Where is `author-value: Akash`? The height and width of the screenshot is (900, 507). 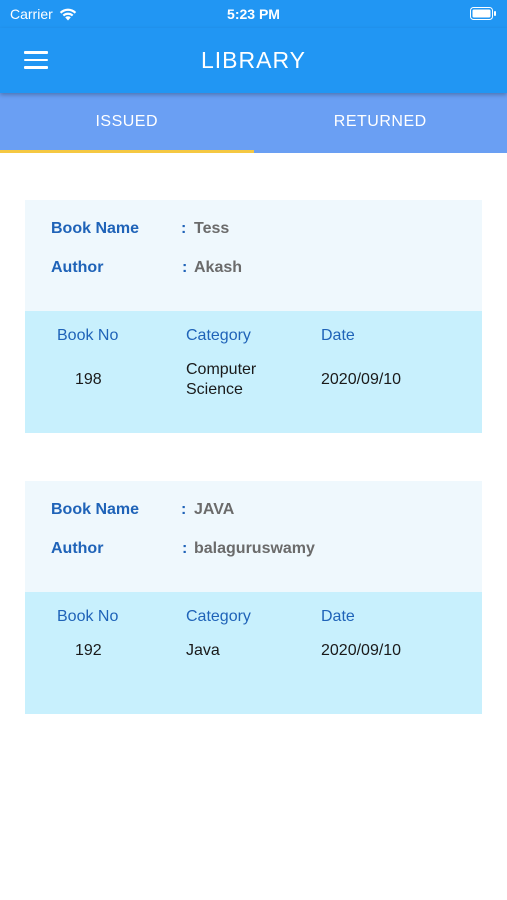
author-value: Akash is located at coordinates (218, 267).